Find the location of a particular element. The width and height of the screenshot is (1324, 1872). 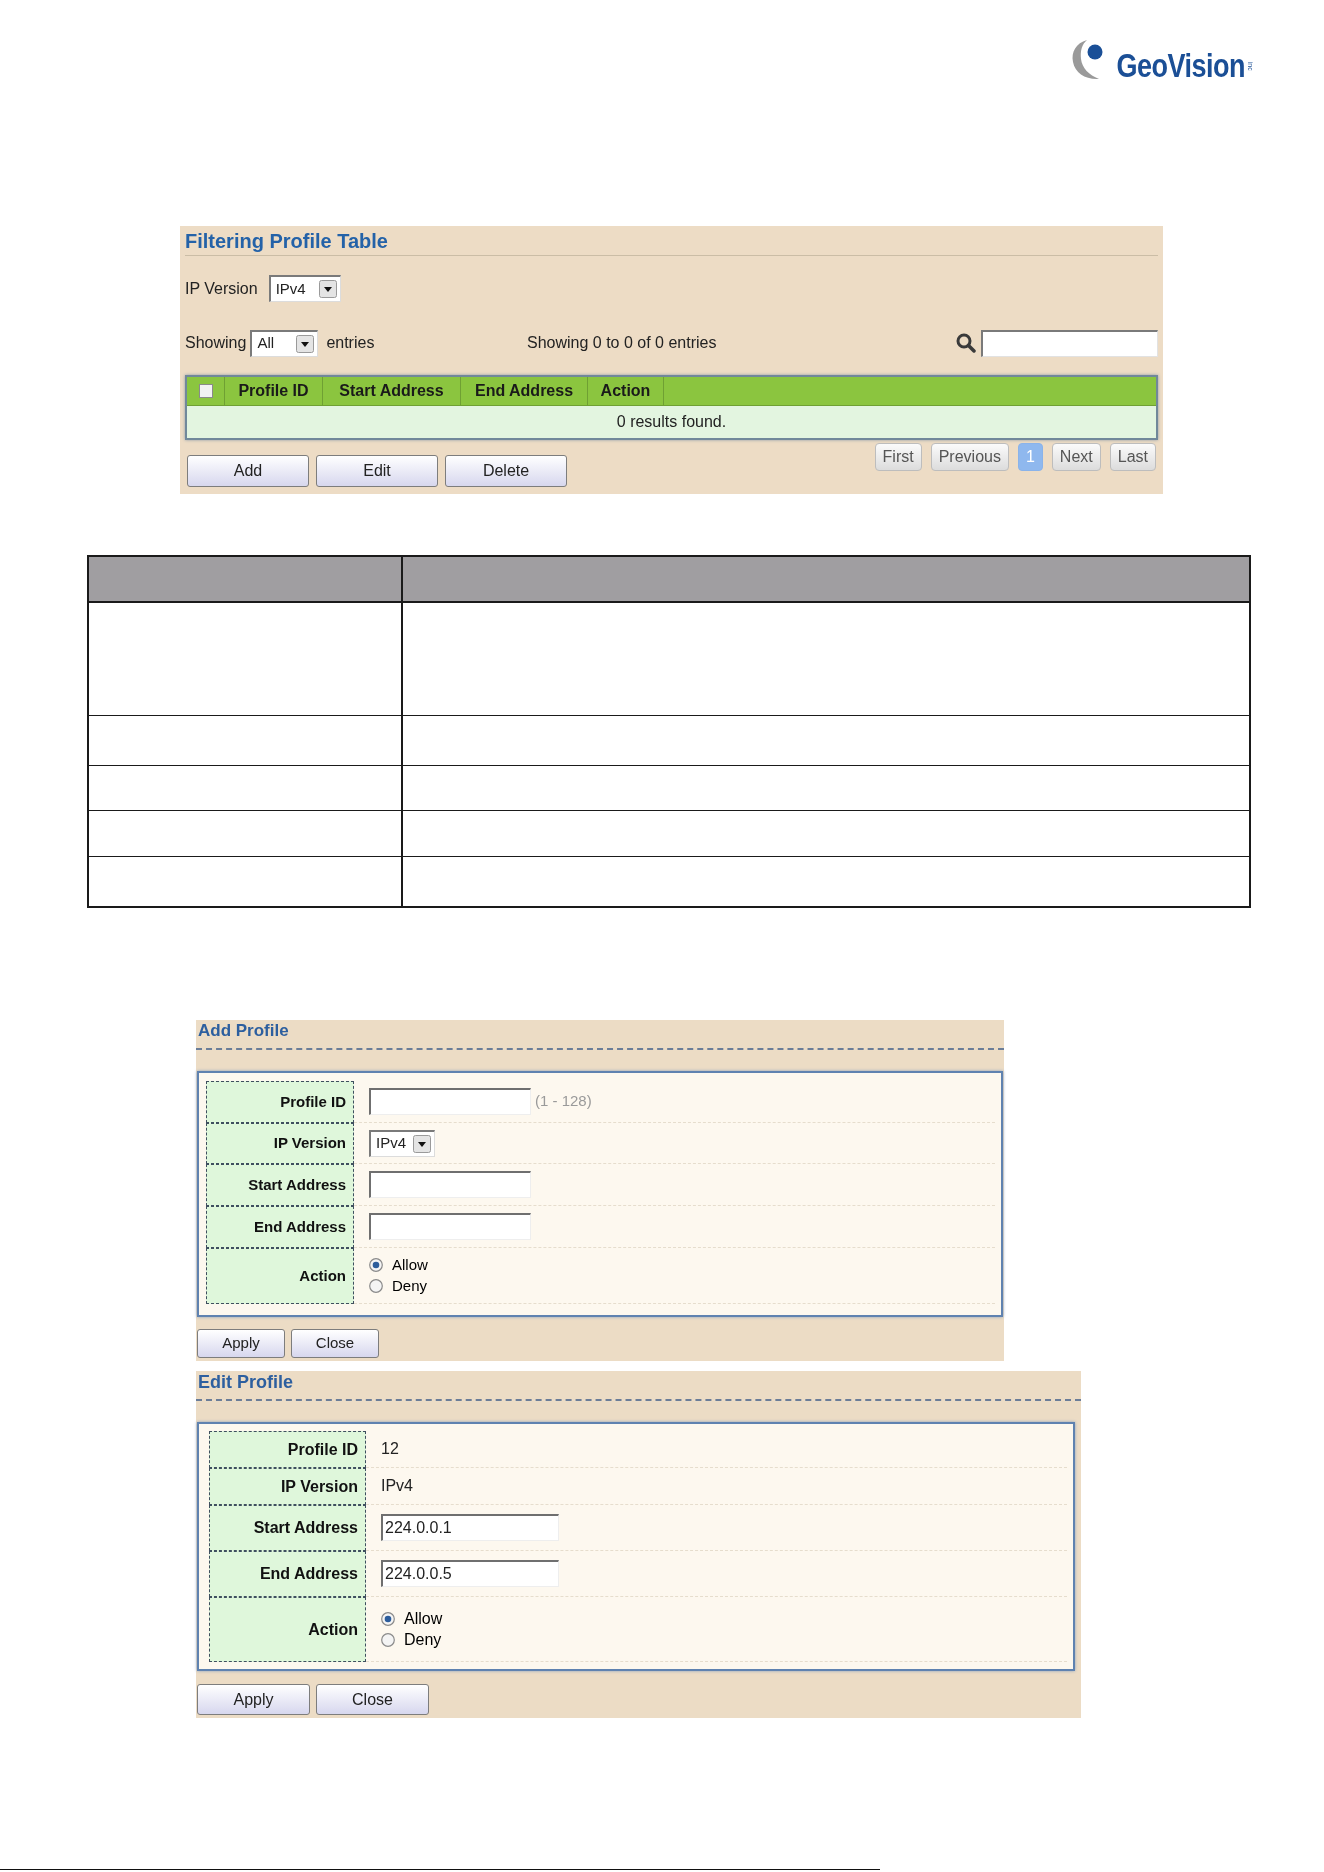

radio-label: Allow is located at coordinates (410, 1265).